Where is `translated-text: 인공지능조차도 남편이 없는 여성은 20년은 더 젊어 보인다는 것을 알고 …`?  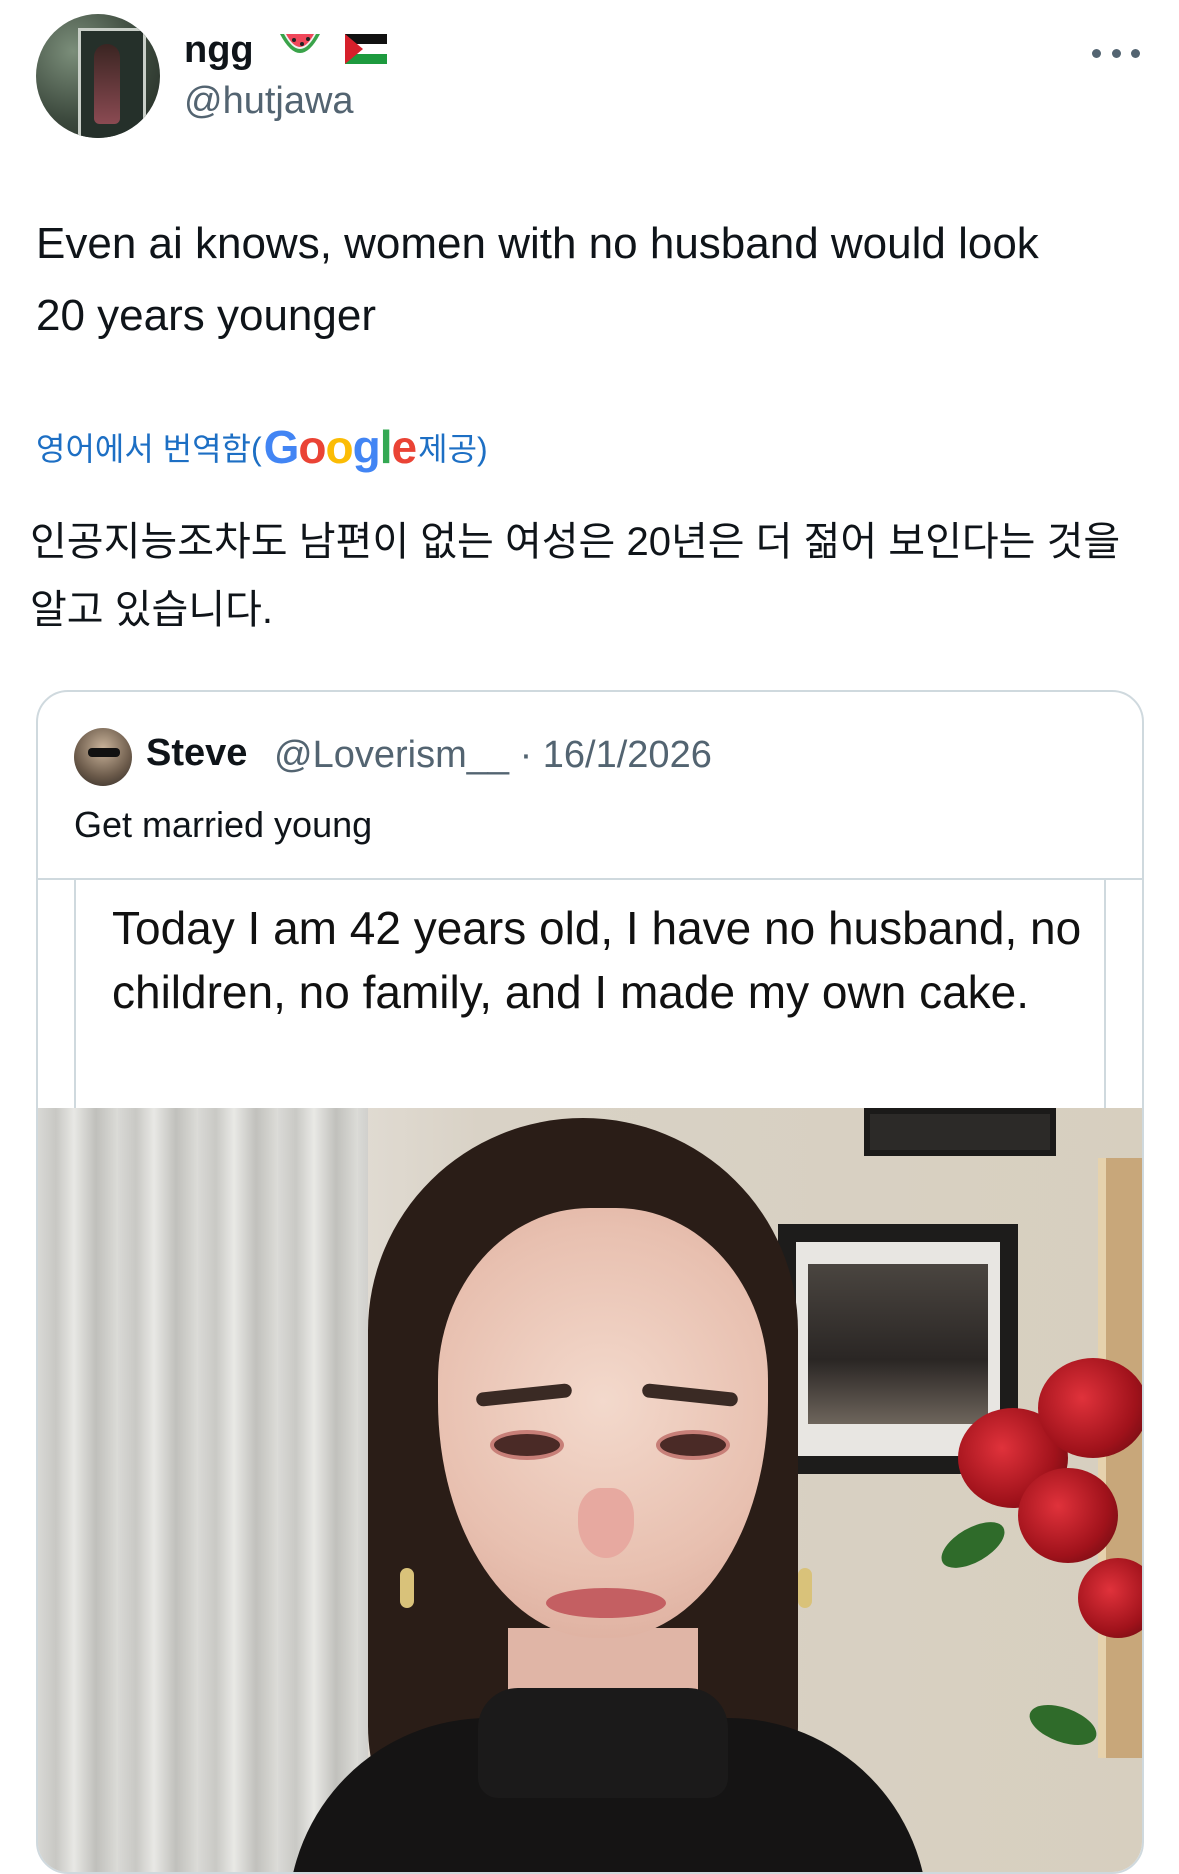 translated-text: 인공지능조차도 남편이 없는 여성은 20년은 더 젊어 보인다는 것을 알고 … is located at coordinates (575, 576).